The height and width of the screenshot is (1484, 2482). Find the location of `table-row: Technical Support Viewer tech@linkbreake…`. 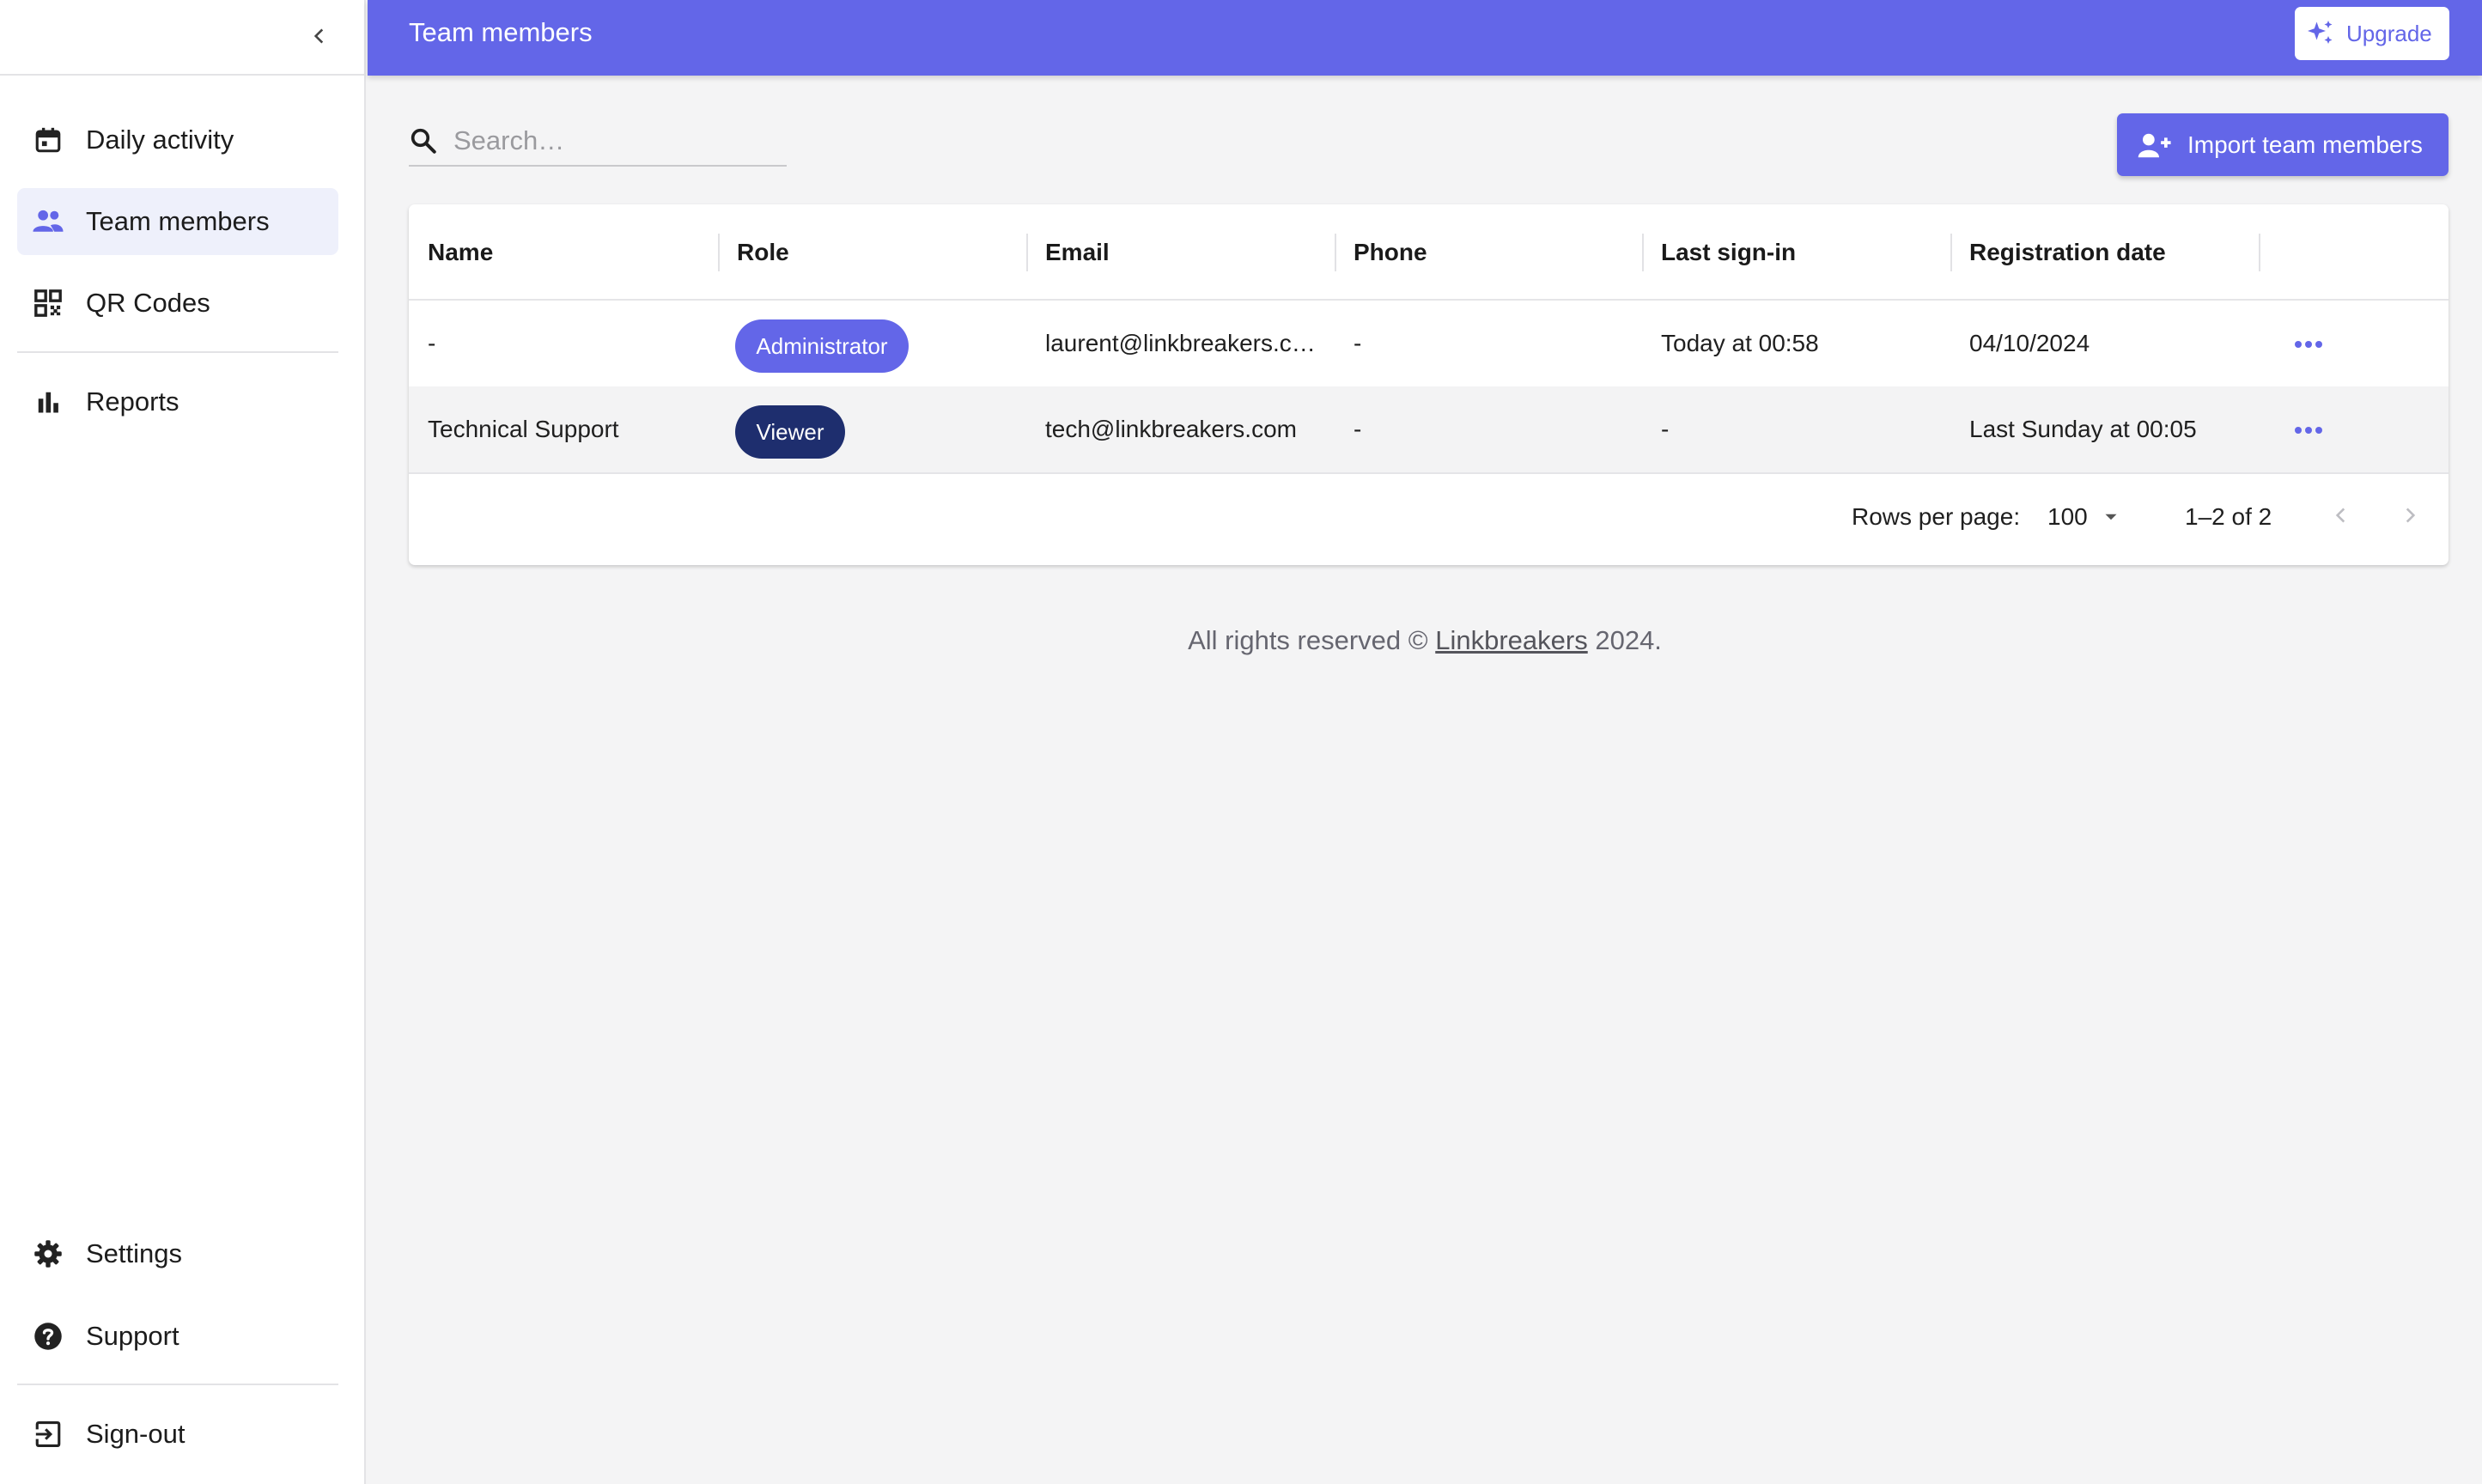

table-row: Technical Support Viewer tech@linkbreake… is located at coordinates (1429, 430).